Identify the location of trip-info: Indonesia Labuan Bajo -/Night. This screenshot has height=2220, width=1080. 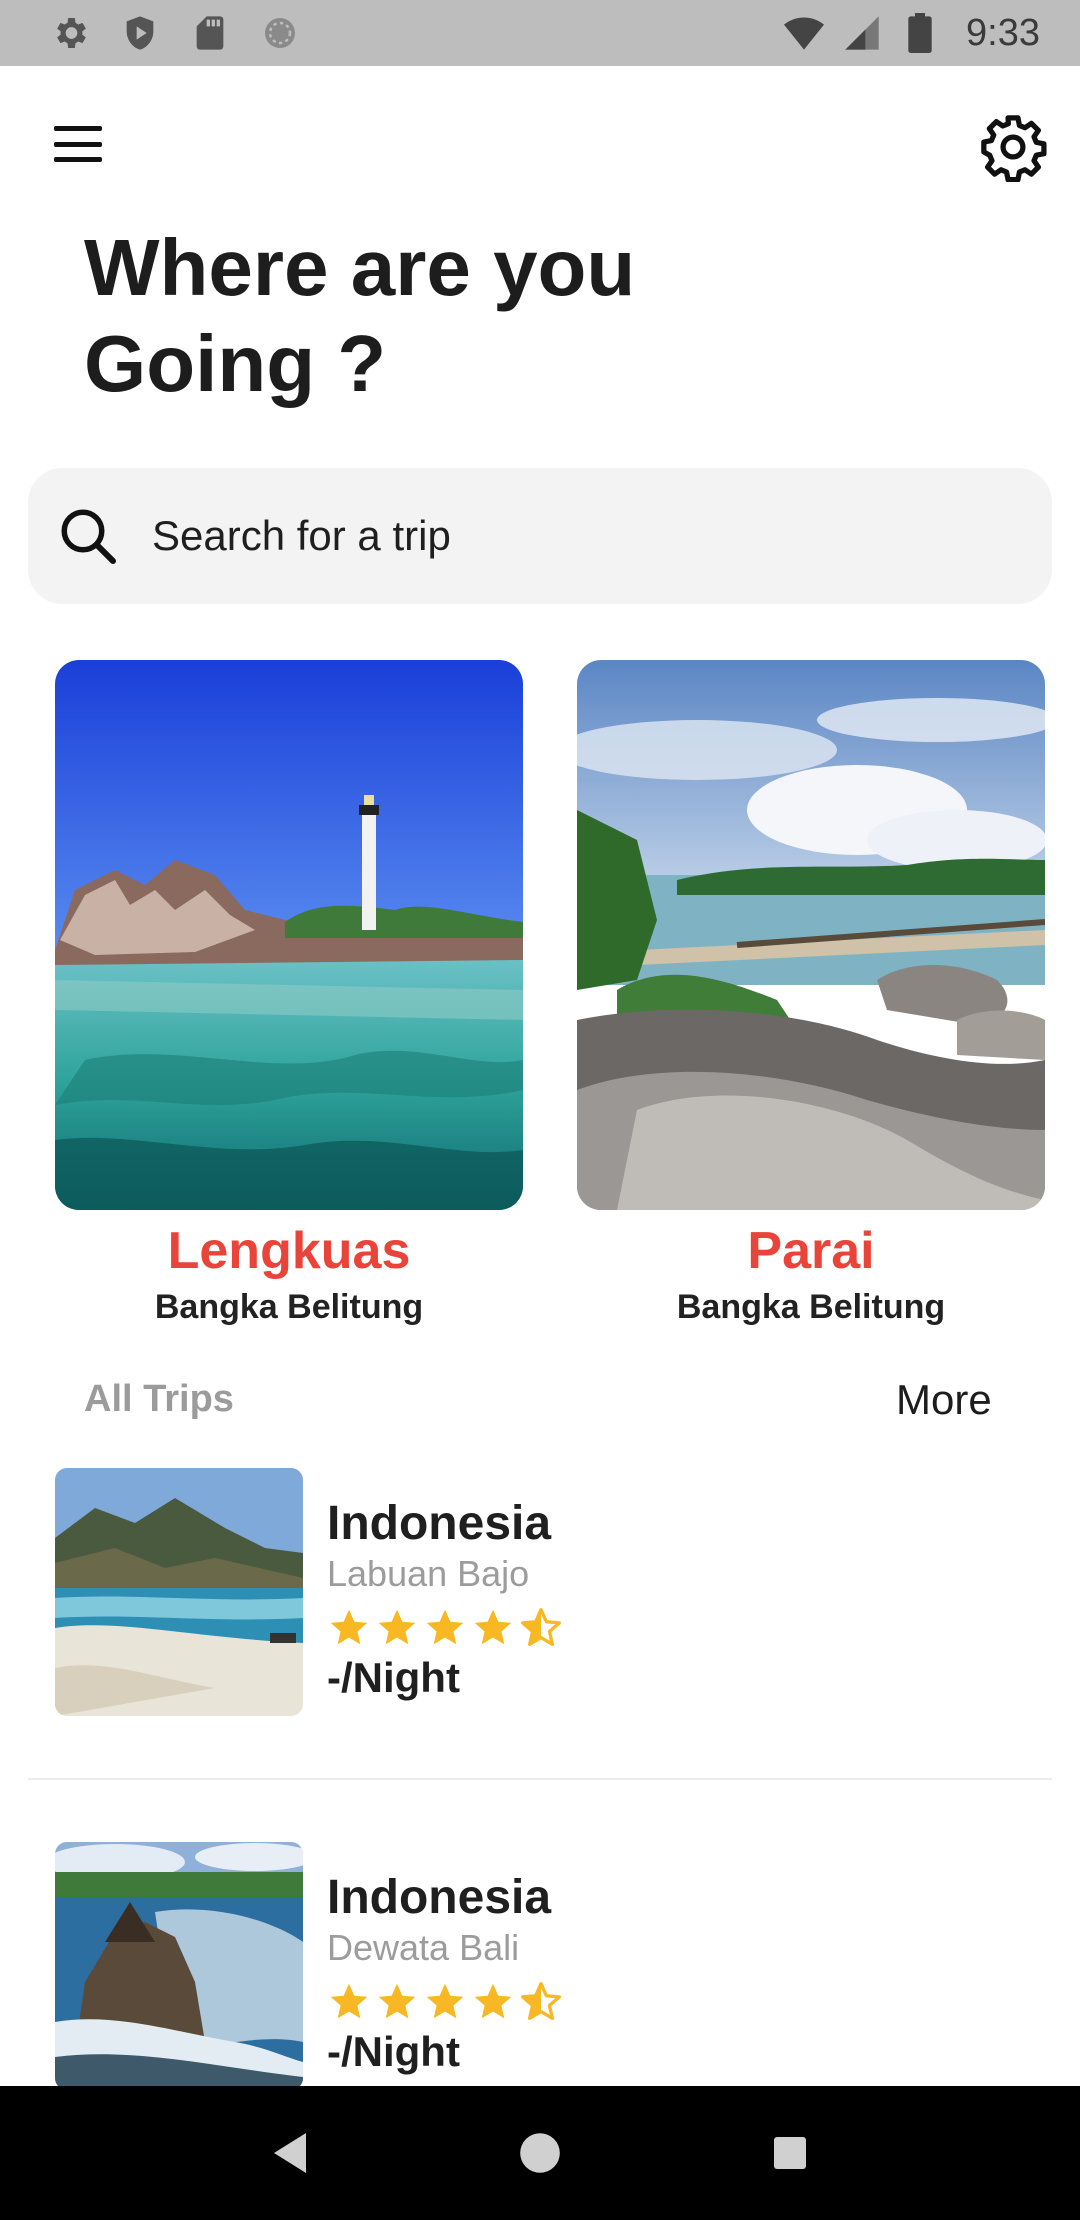
(445, 1593).